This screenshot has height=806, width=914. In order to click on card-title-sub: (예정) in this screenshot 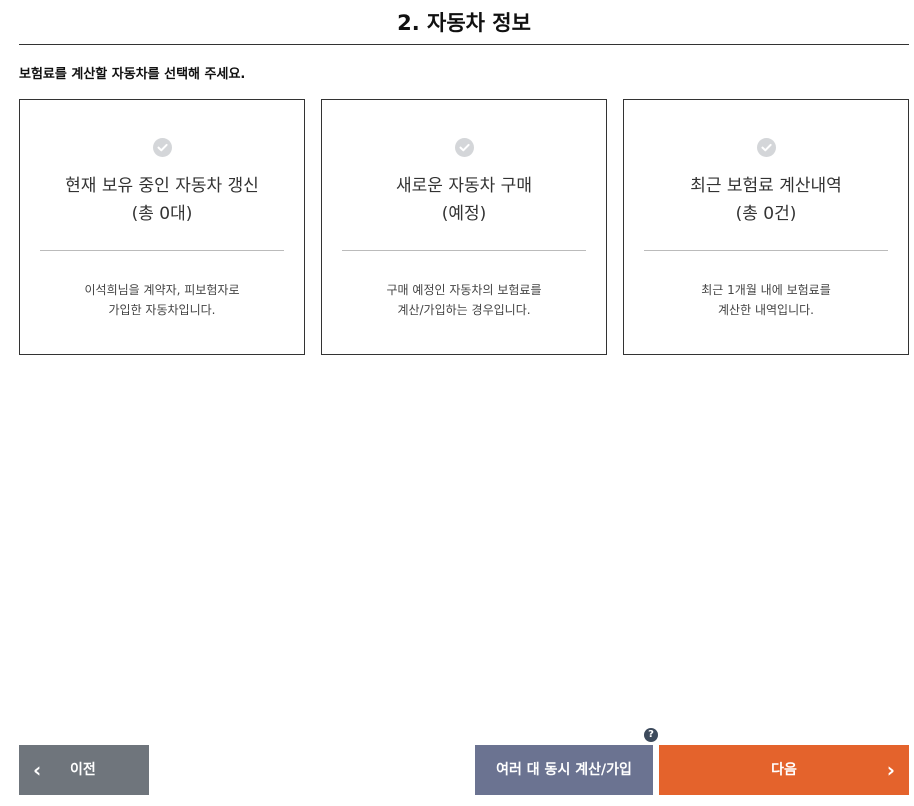, I will do `click(464, 214)`.